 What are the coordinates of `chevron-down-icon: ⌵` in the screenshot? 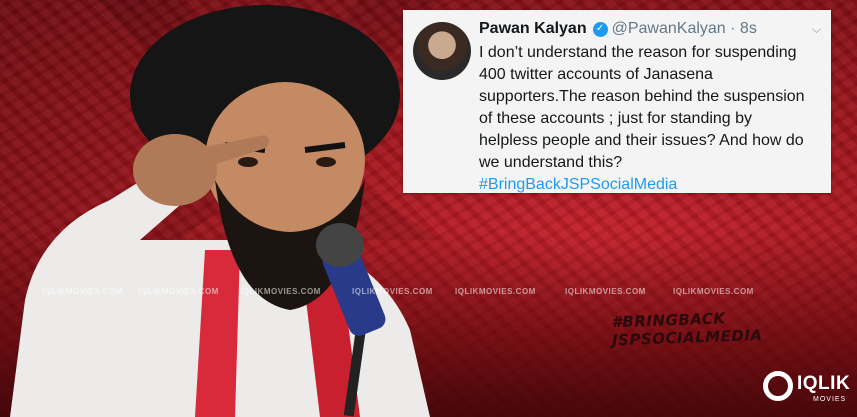 It's located at (816, 29).